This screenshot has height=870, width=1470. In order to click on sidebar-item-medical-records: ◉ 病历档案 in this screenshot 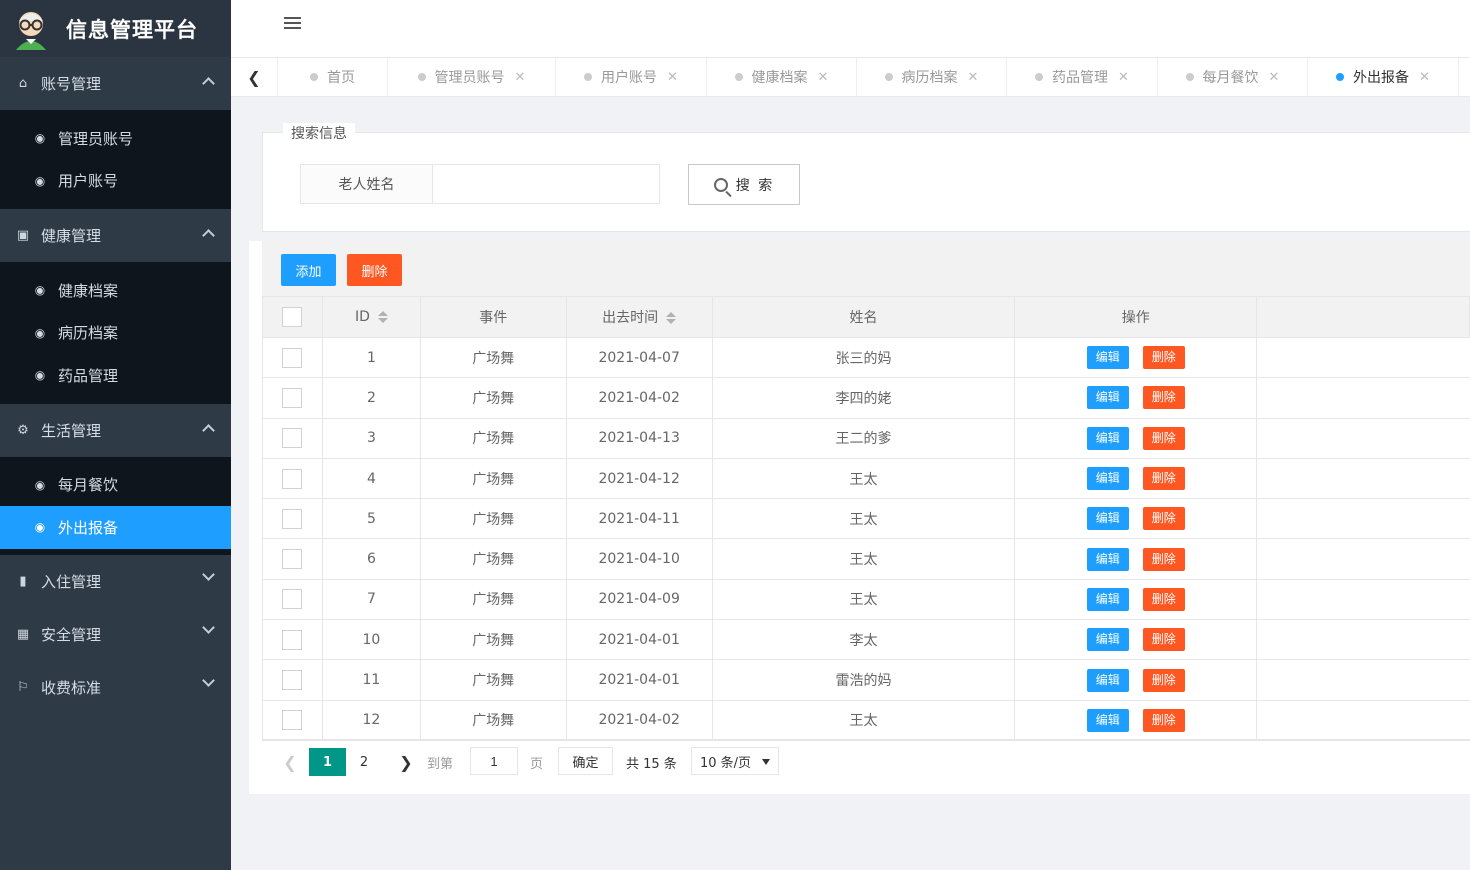, I will do `click(115, 333)`.